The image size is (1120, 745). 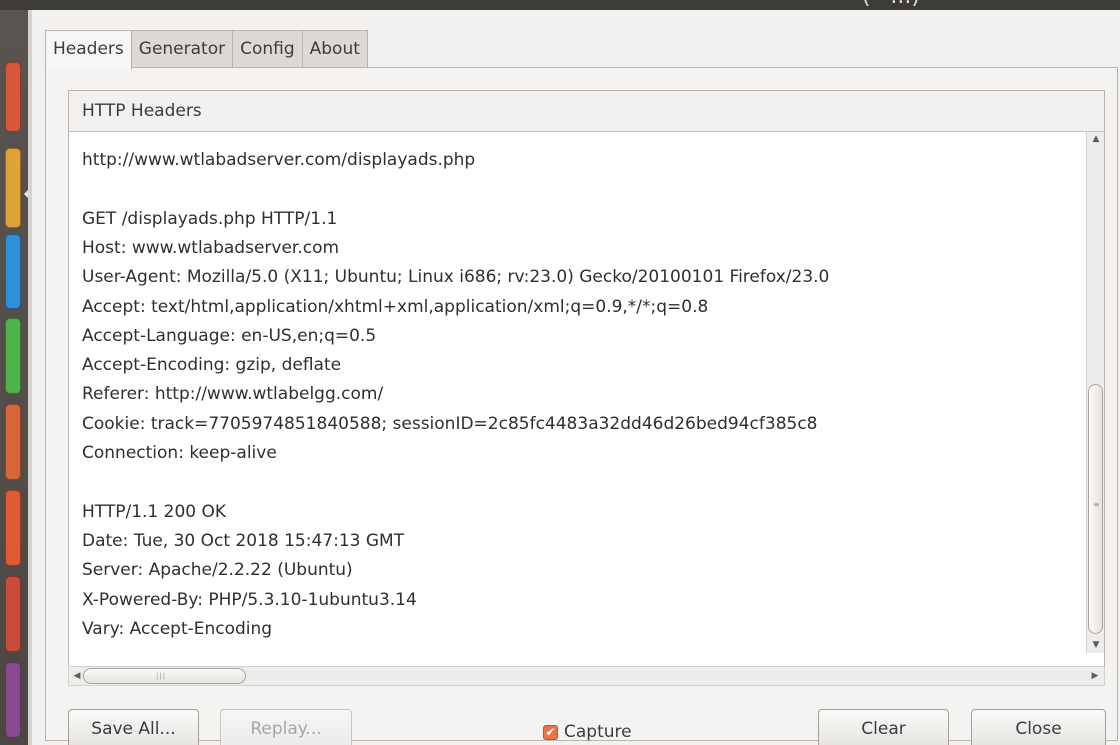 I want to click on tab-bar: Headers Generator Config About, so click(x=206, y=50).